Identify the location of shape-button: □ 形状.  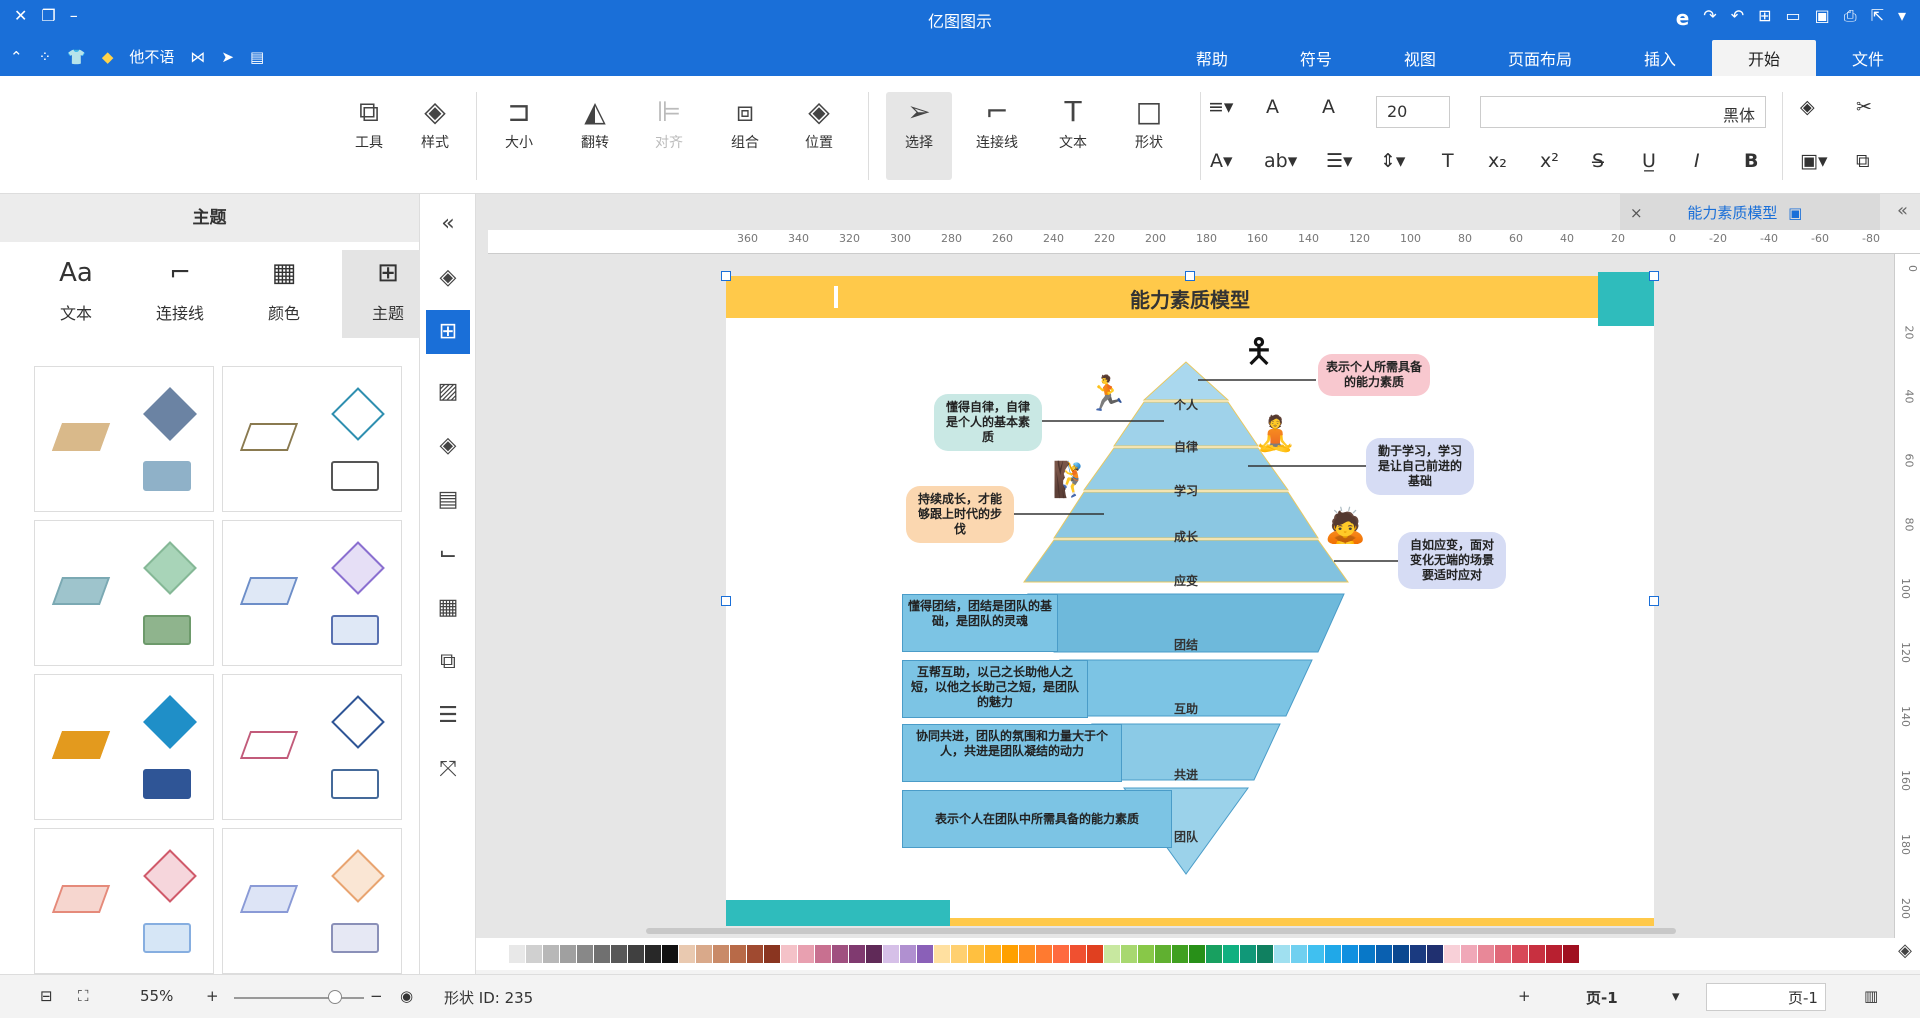
(1149, 122).